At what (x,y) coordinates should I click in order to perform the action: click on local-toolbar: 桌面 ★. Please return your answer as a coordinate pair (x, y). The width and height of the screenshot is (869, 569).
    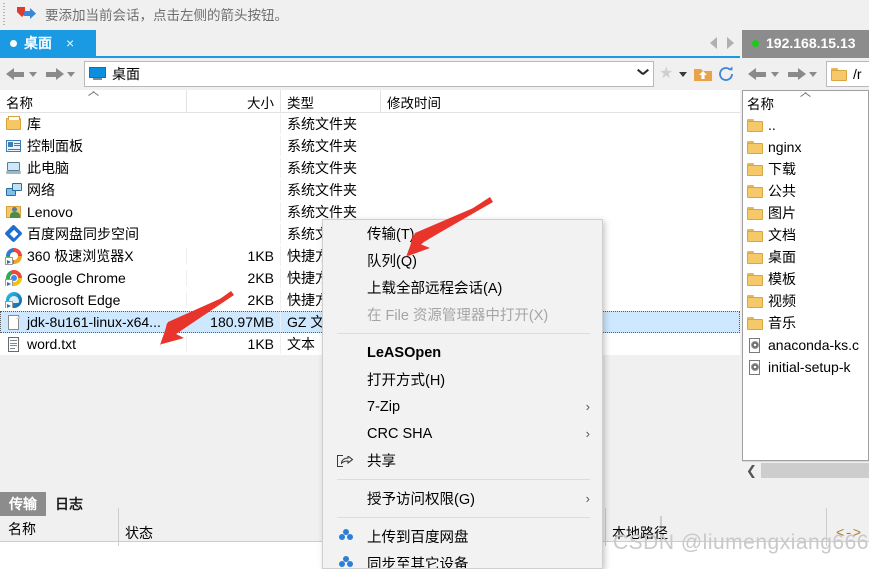
    Looking at the image, I should click on (370, 73).